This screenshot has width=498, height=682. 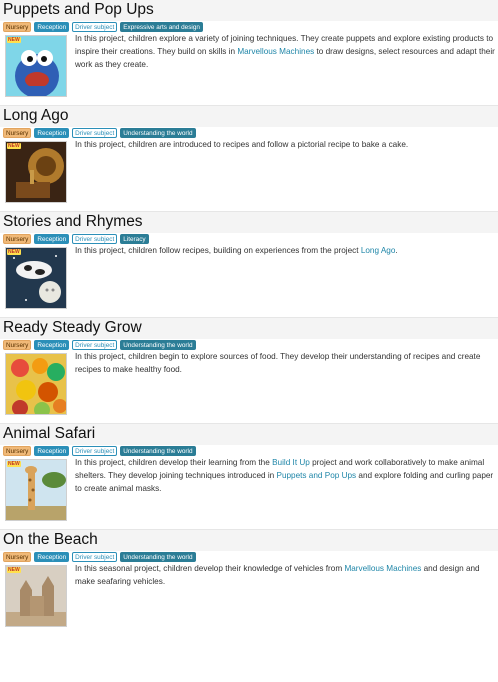 What do you see at coordinates (249, 222) in the screenshot?
I see `project-title: Stories and Rhymes` at bounding box center [249, 222].